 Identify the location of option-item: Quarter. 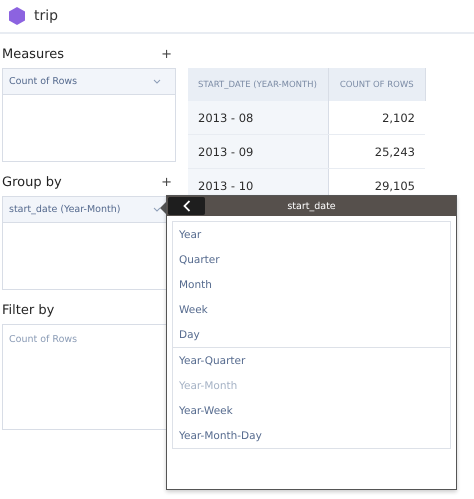
(311, 259).